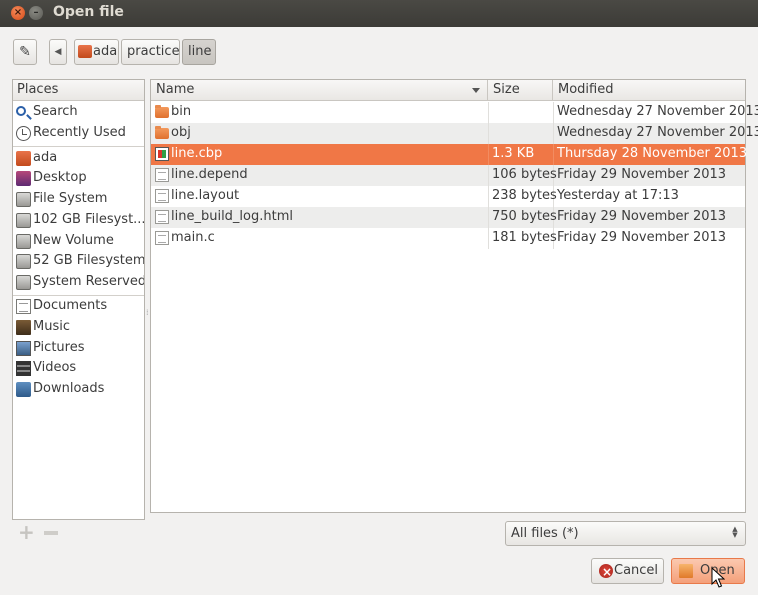  Describe the element at coordinates (448, 196) in the screenshot. I see `file-row: line.layout 238 bytes Yesterday at 17:13` at that location.